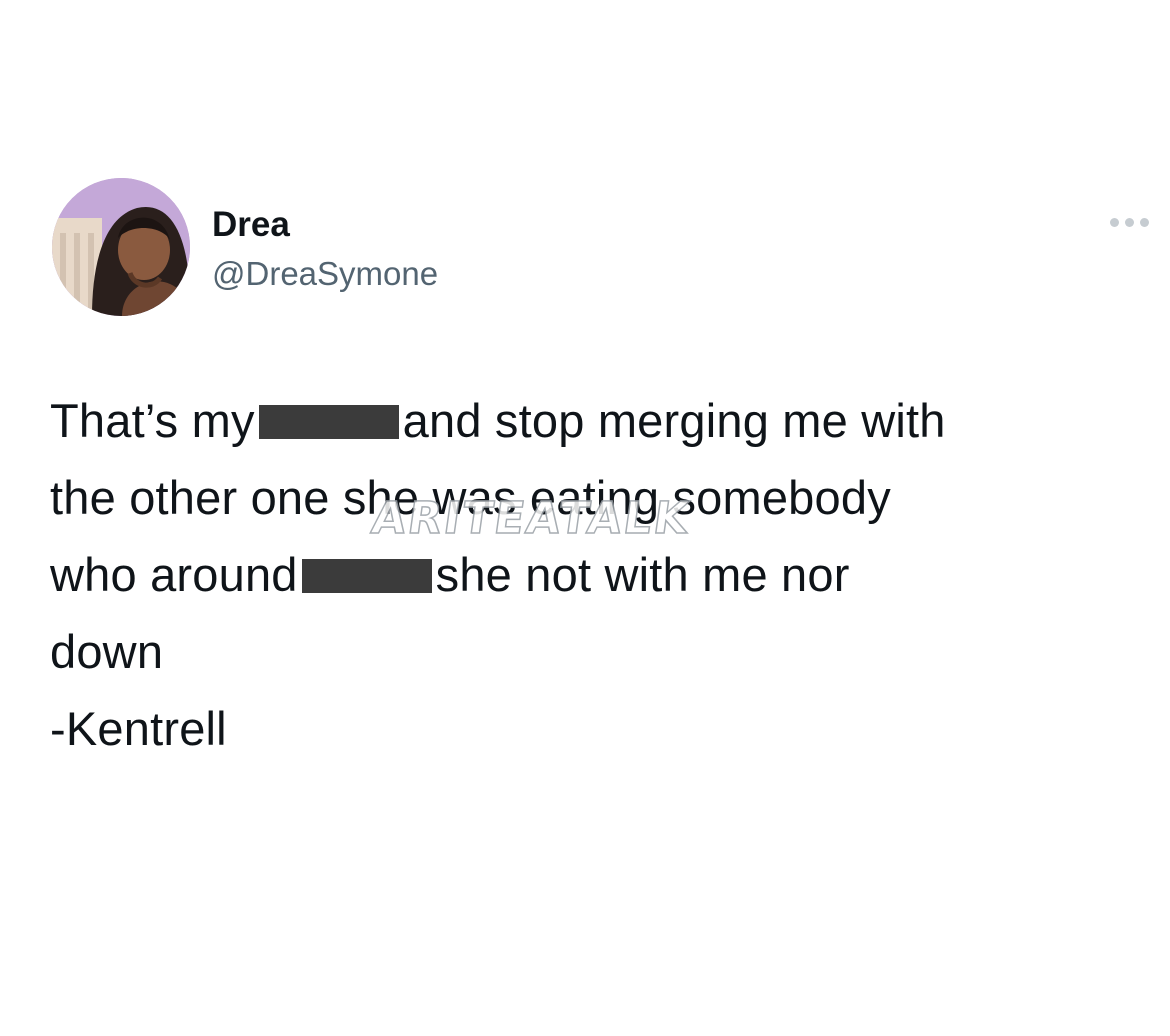 The width and height of the screenshot is (1170, 1036). Describe the element at coordinates (174, 574) in the screenshot. I see `tweet-text-segment: who around` at that location.